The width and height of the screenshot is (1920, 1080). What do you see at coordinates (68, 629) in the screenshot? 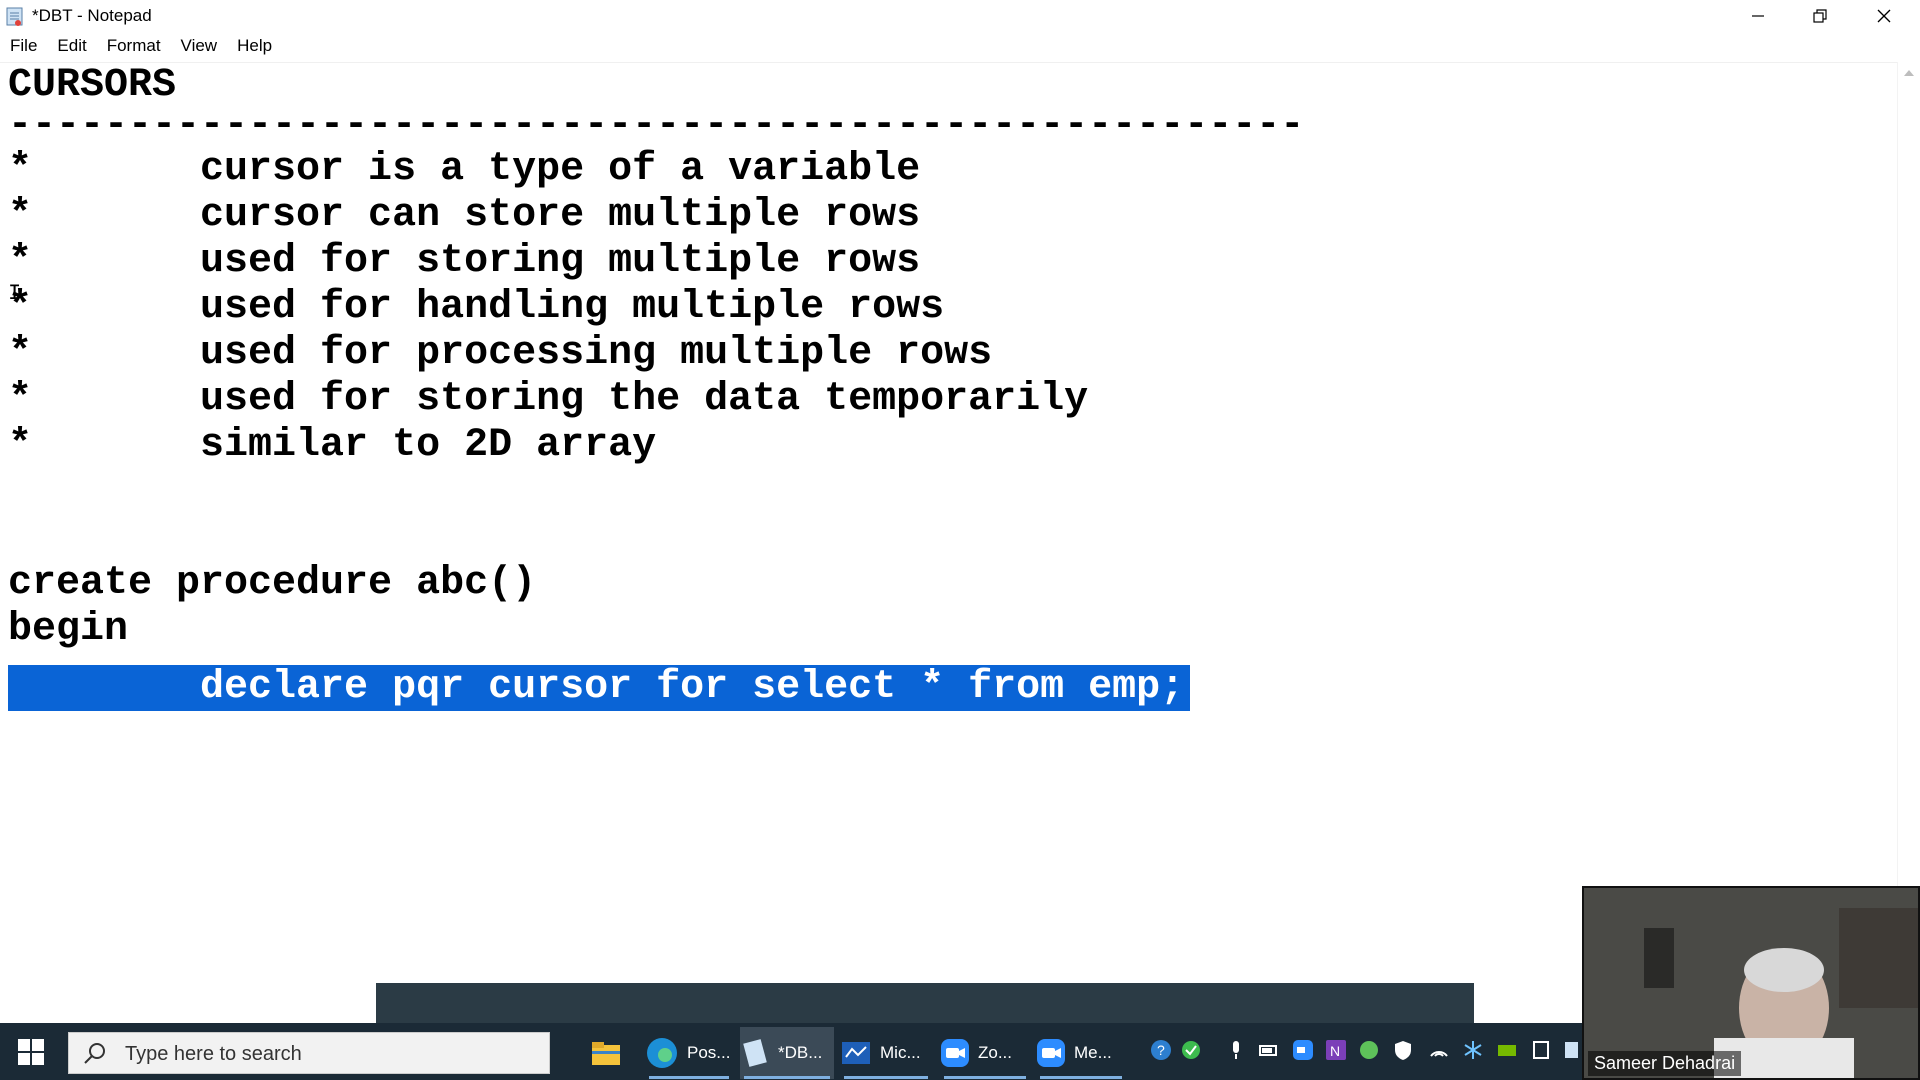
I see `editor-line: begin` at bounding box center [68, 629].